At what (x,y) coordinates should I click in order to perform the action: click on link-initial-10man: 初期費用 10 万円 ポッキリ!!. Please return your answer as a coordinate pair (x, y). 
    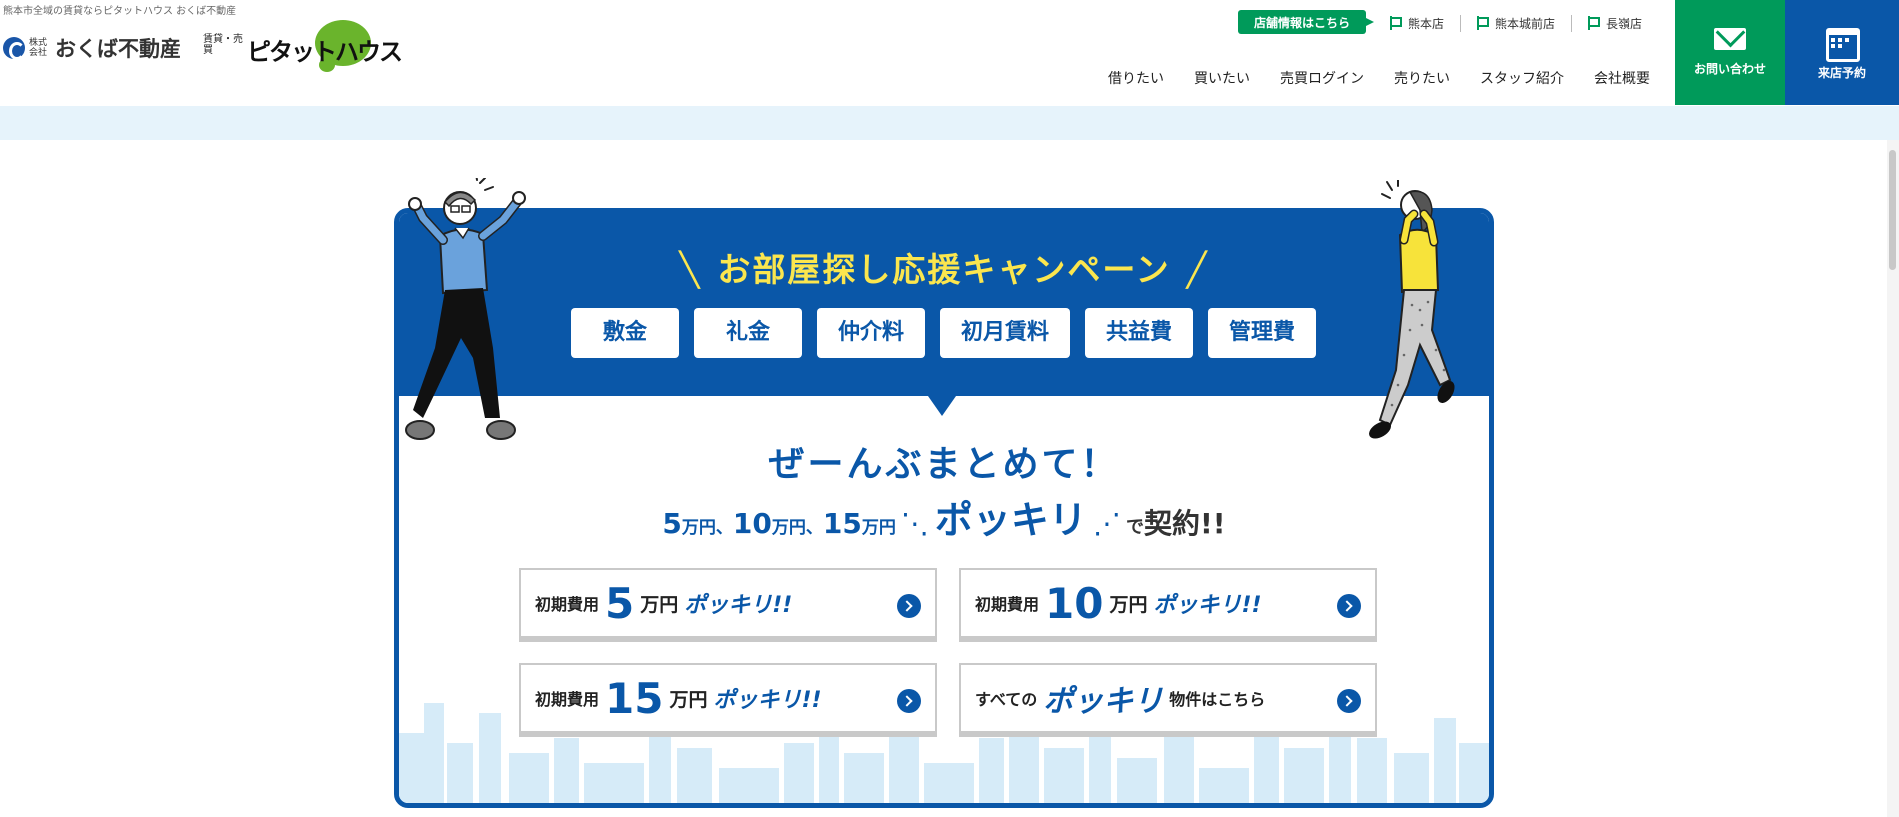
    Looking at the image, I should click on (1168, 603).